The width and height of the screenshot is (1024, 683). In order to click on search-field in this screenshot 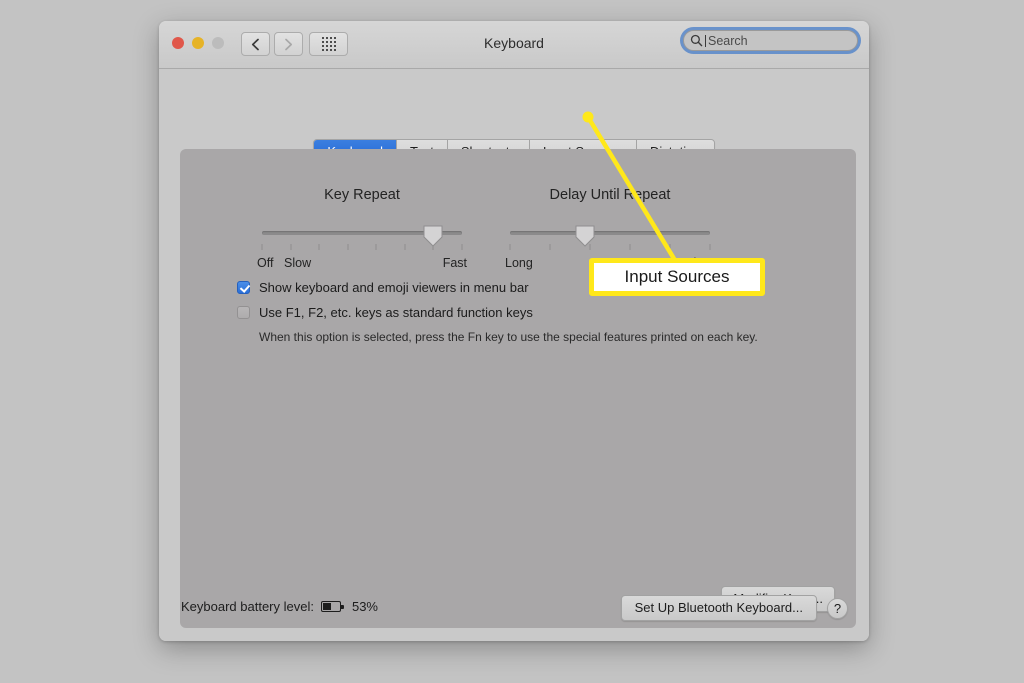, I will do `click(770, 40)`.